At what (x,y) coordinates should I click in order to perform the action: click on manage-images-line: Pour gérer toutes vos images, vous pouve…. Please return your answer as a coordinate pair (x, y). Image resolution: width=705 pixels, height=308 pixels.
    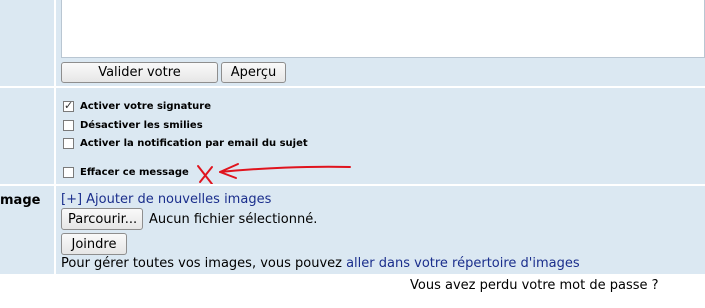
    Looking at the image, I should click on (320, 263).